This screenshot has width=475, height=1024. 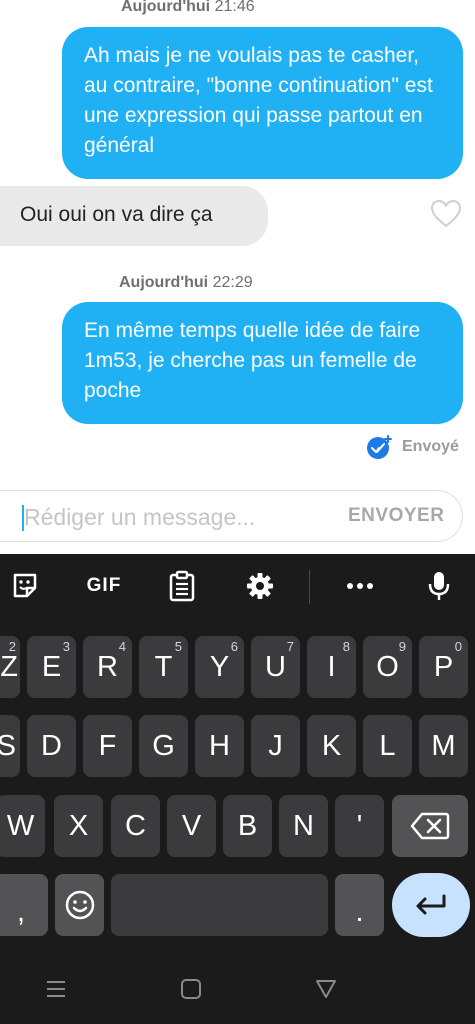 I want to click on sent-check-icon, so click(x=380, y=447).